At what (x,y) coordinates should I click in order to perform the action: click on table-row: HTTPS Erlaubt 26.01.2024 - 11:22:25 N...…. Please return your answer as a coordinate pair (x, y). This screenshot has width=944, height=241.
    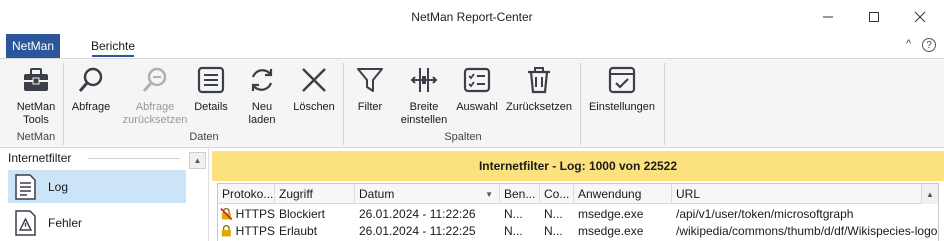
    Looking at the image, I should click on (578, 230).